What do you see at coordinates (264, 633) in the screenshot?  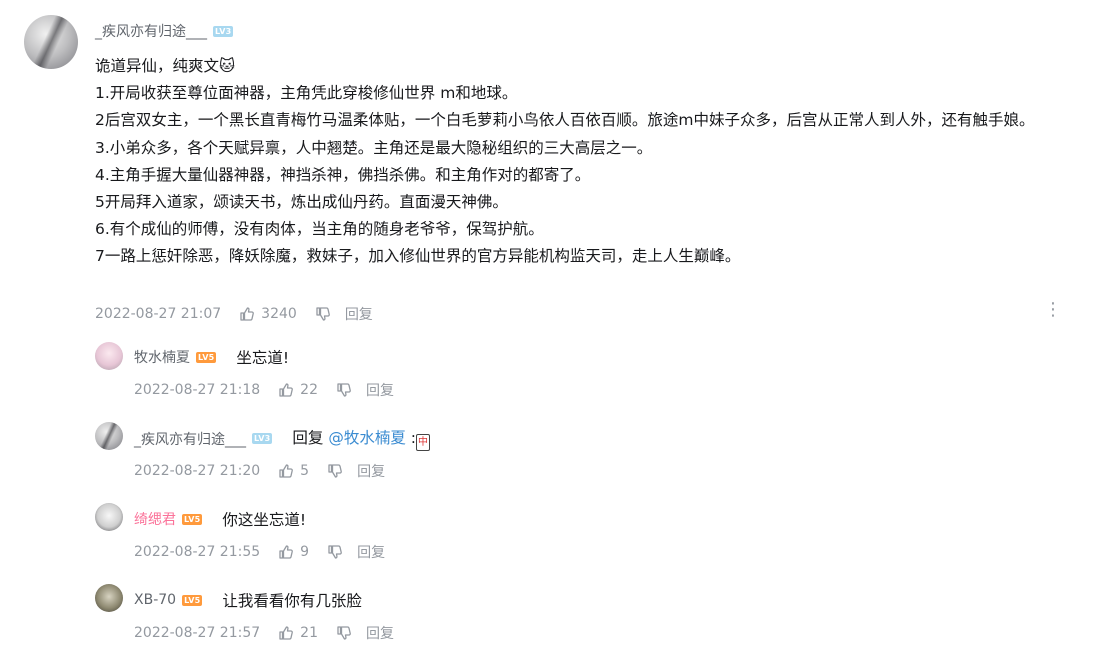 I see `reply-meta: 2022-08-27 21:57 21 回复` at bounding box center [264, 633].